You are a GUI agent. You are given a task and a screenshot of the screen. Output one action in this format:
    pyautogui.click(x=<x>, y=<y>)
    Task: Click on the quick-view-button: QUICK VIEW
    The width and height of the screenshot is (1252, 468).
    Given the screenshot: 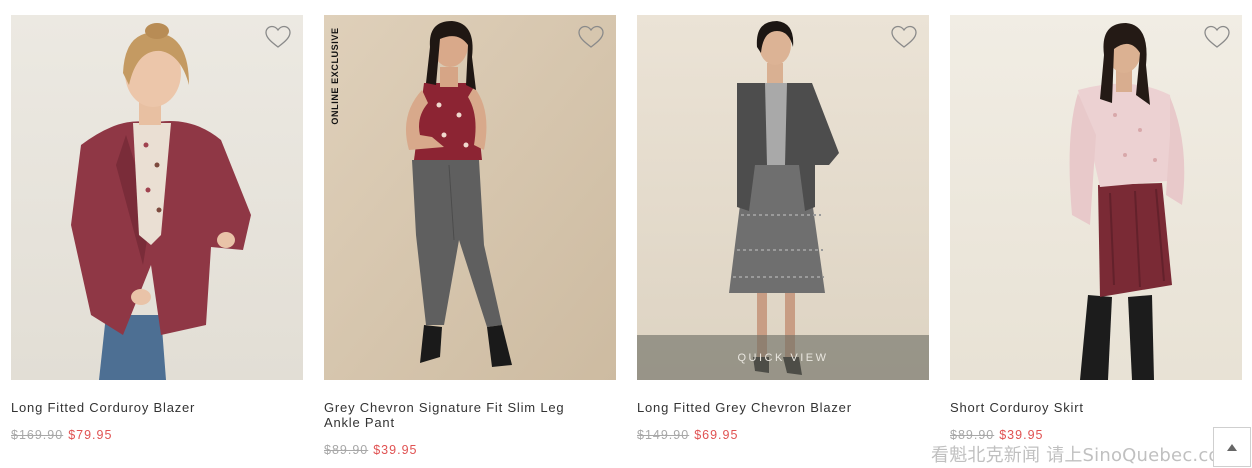 What is the action you would take?
    pyautogui.click(x=783, y=357)
    